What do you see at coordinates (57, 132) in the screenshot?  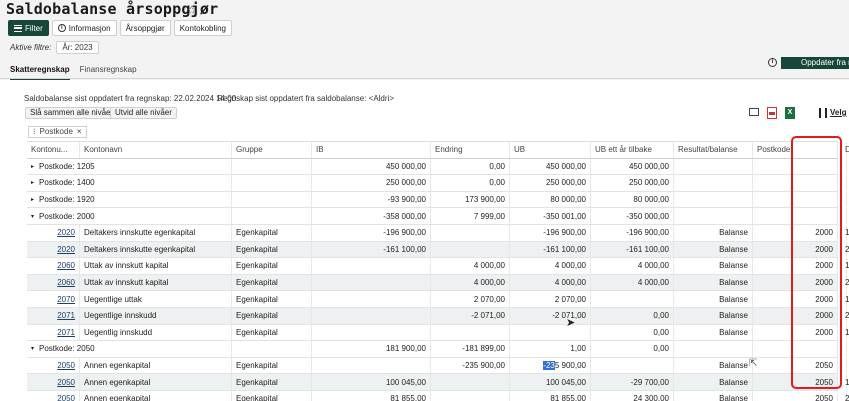 I see `group-by-chip: ⁝ Postkode ×` at bounding box center [57, 132].